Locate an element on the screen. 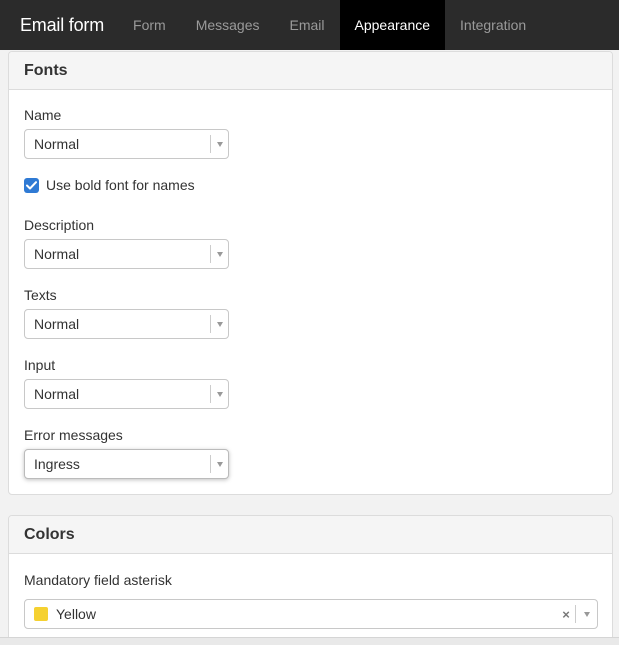 Image resolution: width=619 pixels, height=645 pixels. texts-font-select: Normal is located at coordinates (126, 324).